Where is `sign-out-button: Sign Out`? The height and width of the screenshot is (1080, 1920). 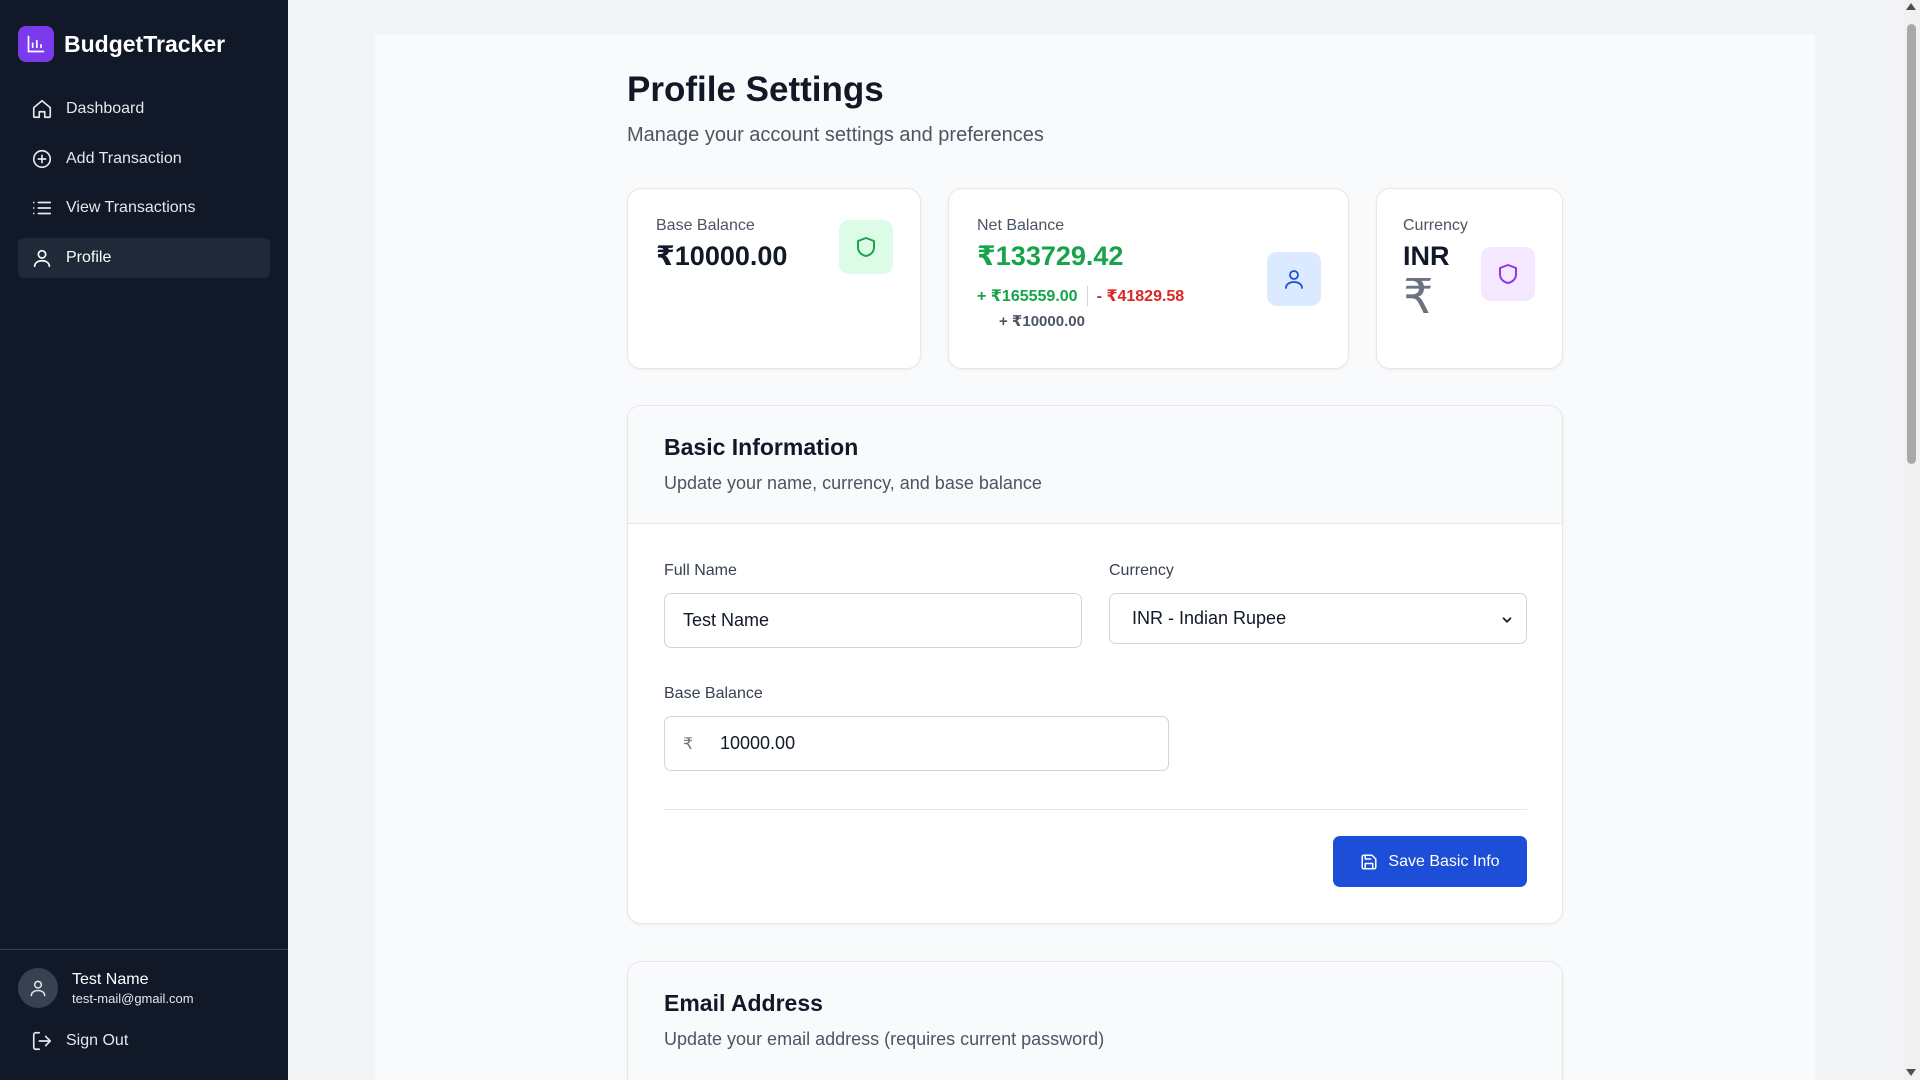
sign-out-button: Sign Out is located at coordinates (79, 1041).